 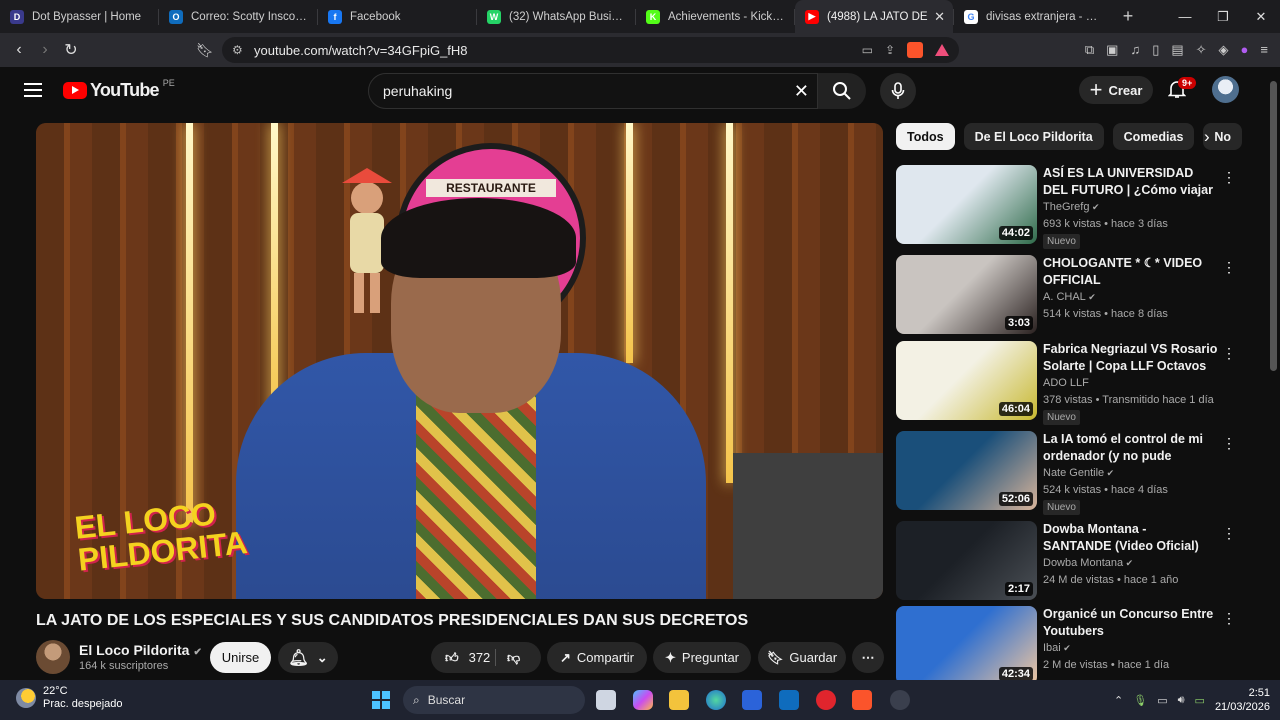 I want to click on search-button, so click(x=842, y=91).